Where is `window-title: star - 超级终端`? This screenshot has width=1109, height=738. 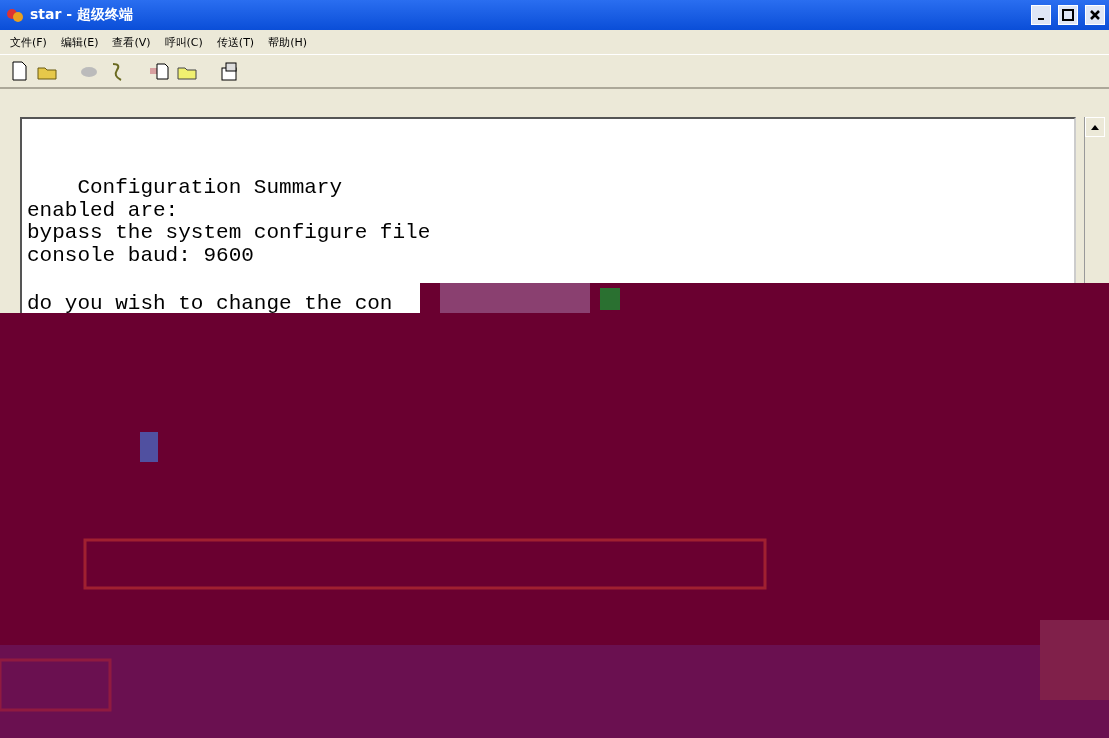
window-title: star - 超级终端 is located at coordinates (82, 15).